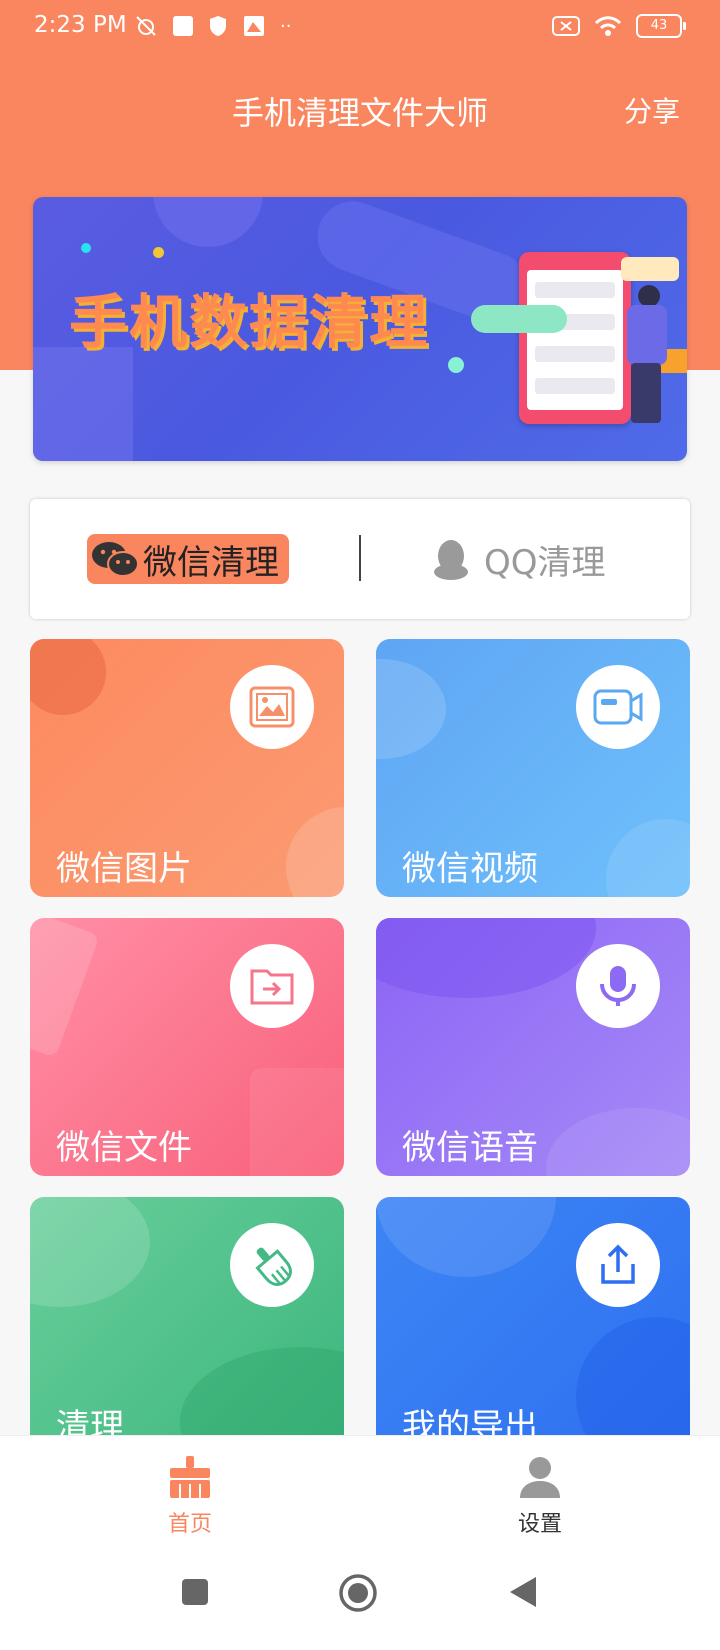 This screenshot has width=720, height=1650. Describe the element at coordinates (540, 1477) in the screenshot. I see `user-icon` at that location.